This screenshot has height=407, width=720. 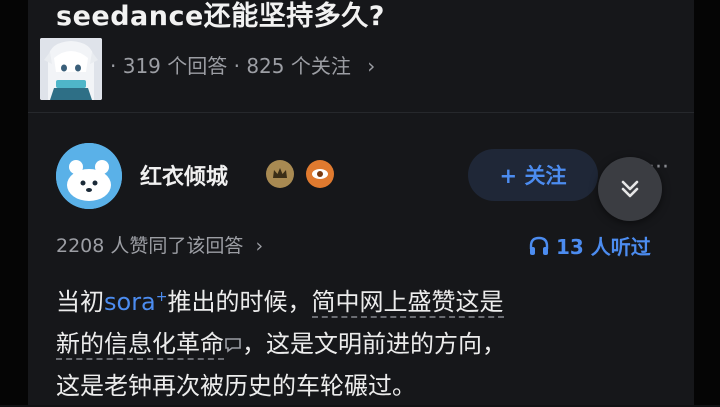 What do you see at coordinates (374, 344) in the screenshot?
I see `body-text-segment: ，这是文明前进的方向，` at bounding box center [374, 344].